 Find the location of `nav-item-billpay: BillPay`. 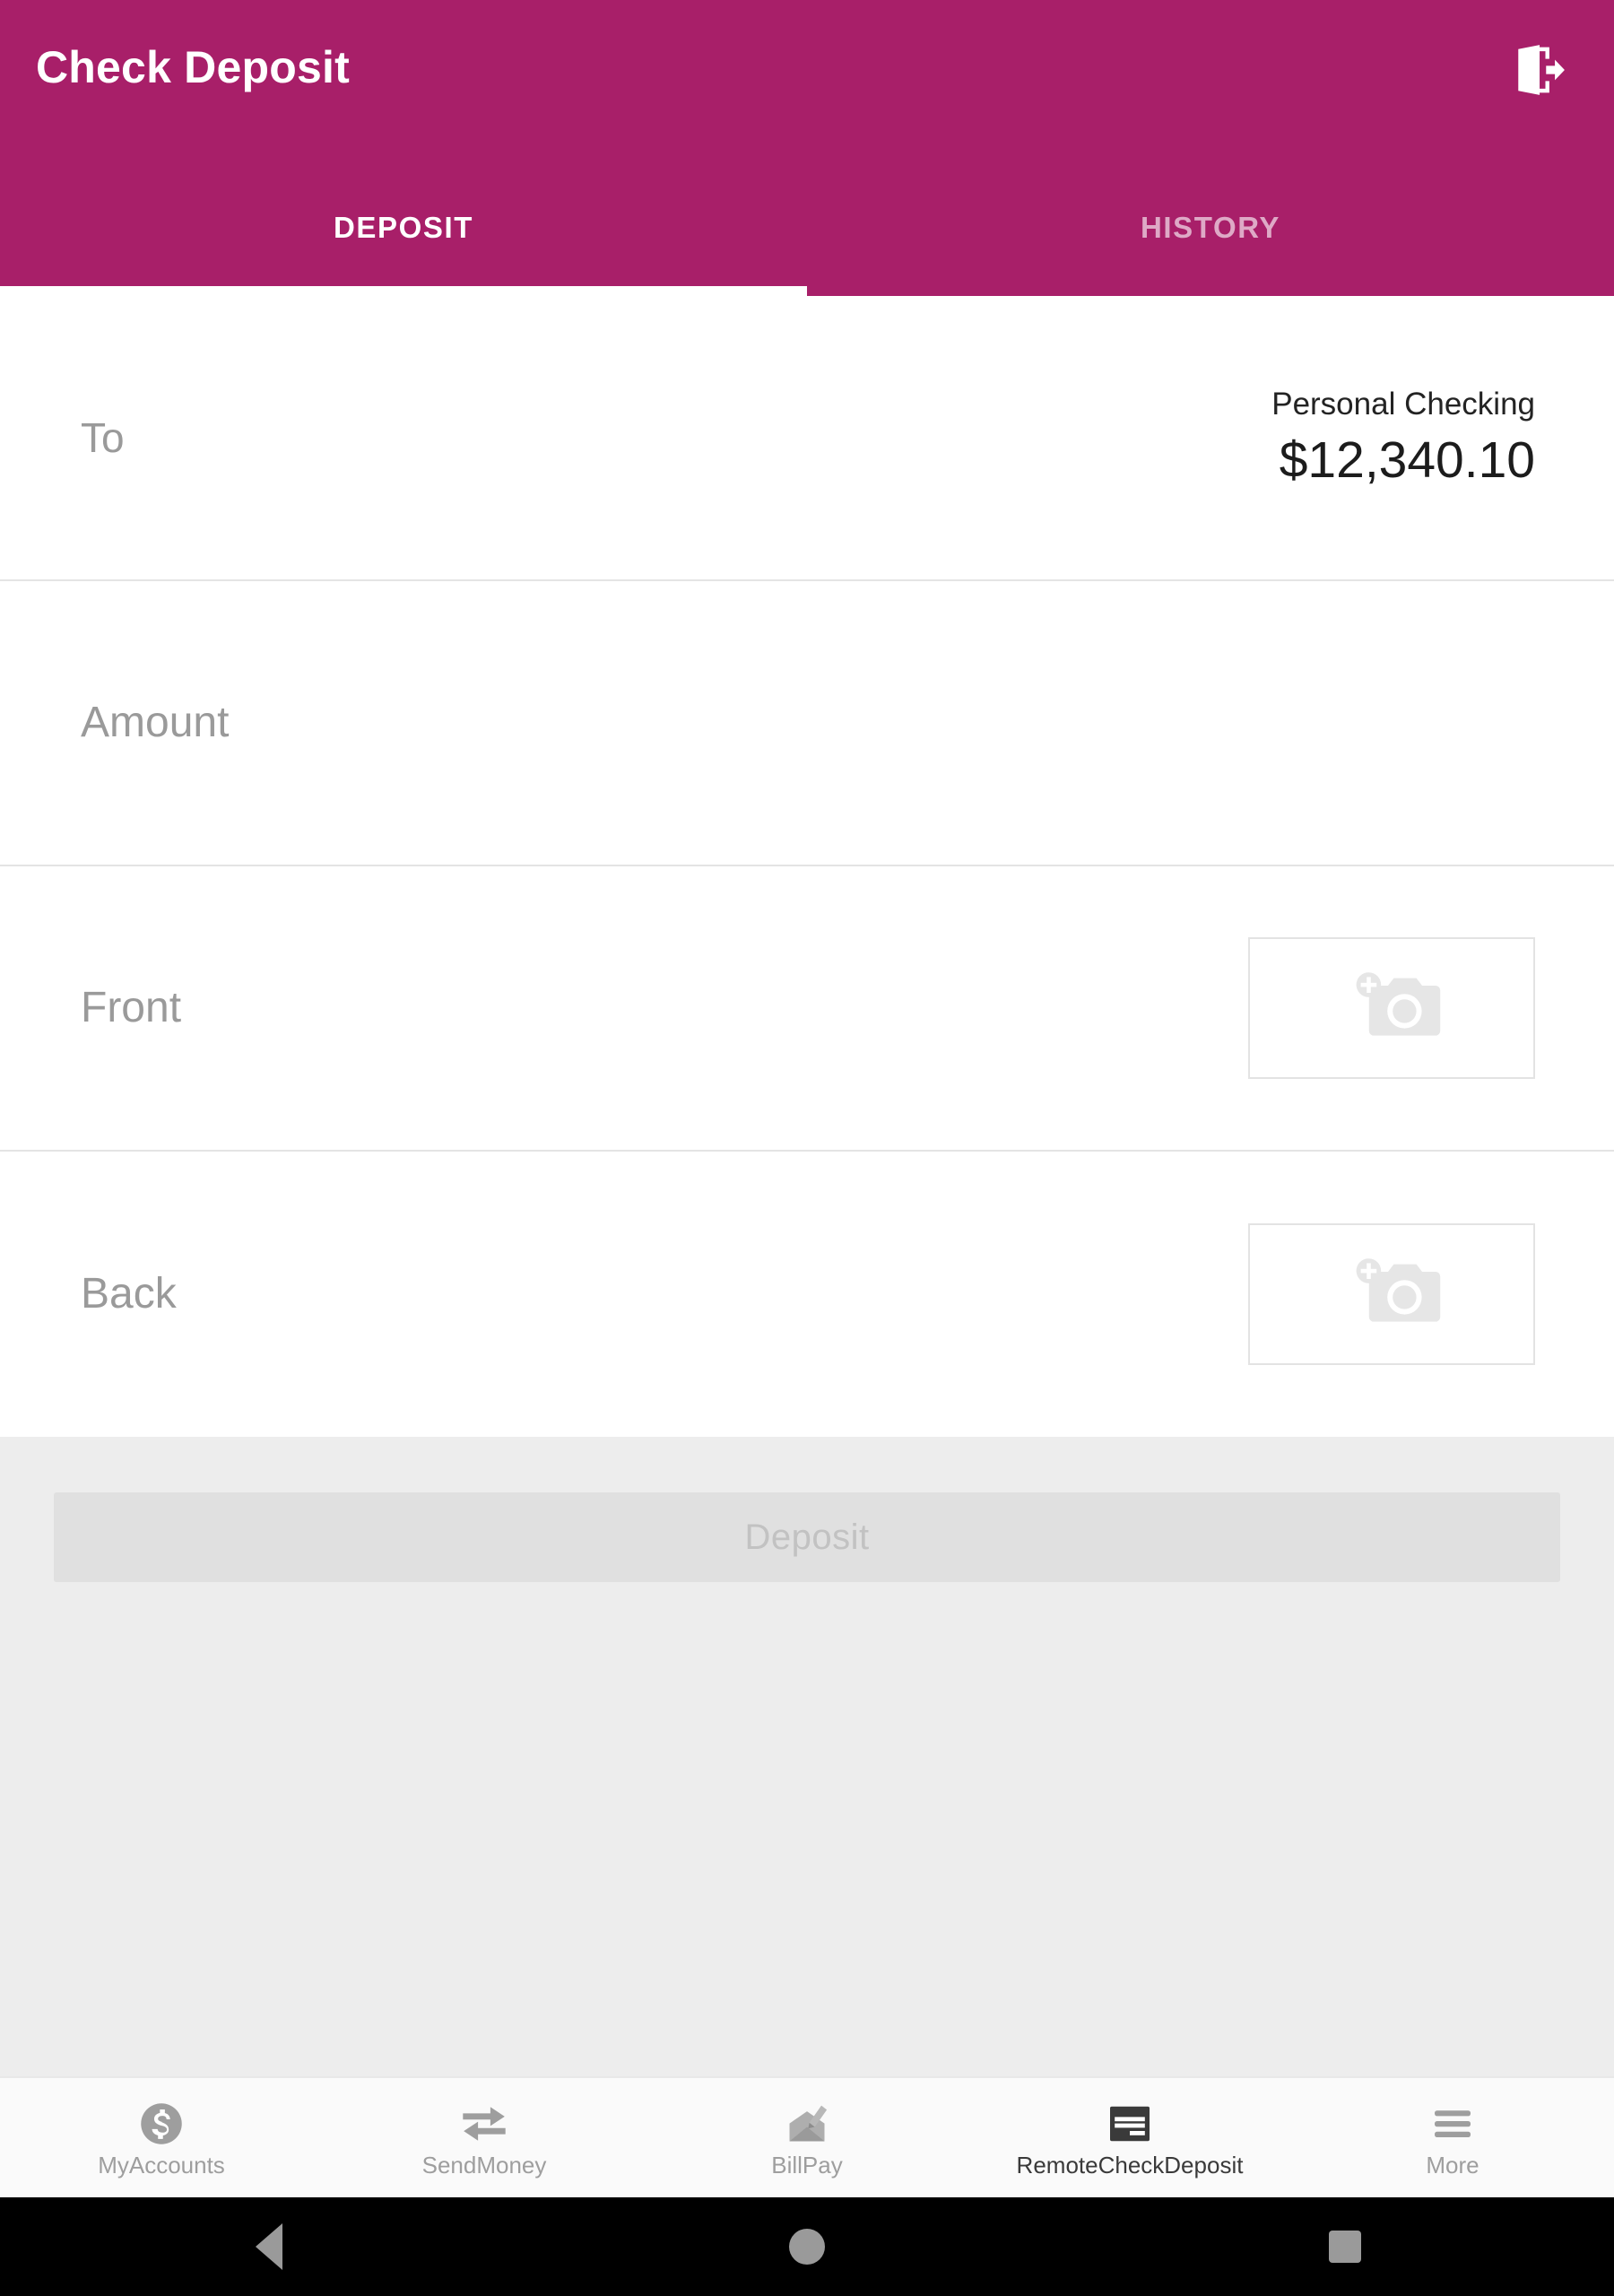

nav-item-billpay: BillPay is located at coordinates (807, 2137).